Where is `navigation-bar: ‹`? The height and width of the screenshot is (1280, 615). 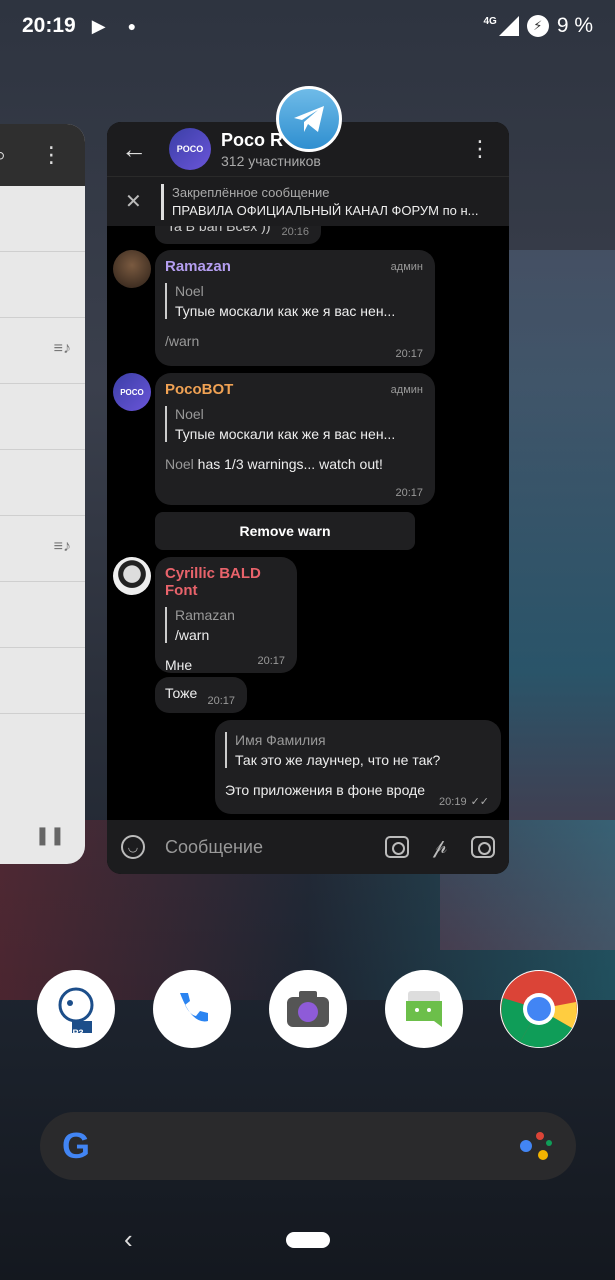 navigation-bar: ‹ is located at coordinates (307, 1245).